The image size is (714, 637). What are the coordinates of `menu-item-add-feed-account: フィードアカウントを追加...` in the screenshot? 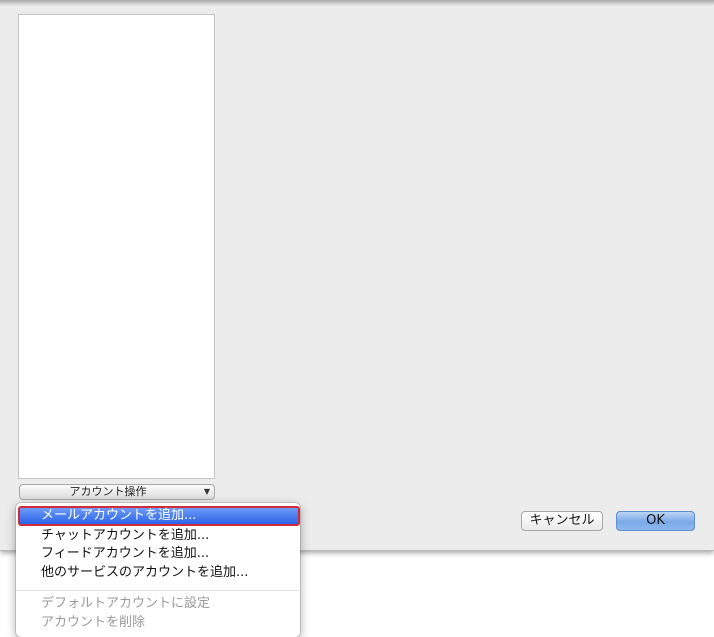 It's located at (158, 554).